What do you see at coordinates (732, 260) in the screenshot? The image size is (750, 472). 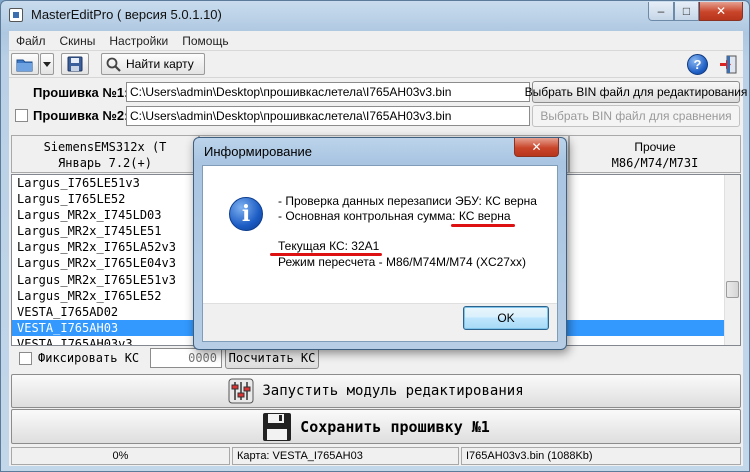 I see `list-scrollbar` at bounding box center [732, 260].